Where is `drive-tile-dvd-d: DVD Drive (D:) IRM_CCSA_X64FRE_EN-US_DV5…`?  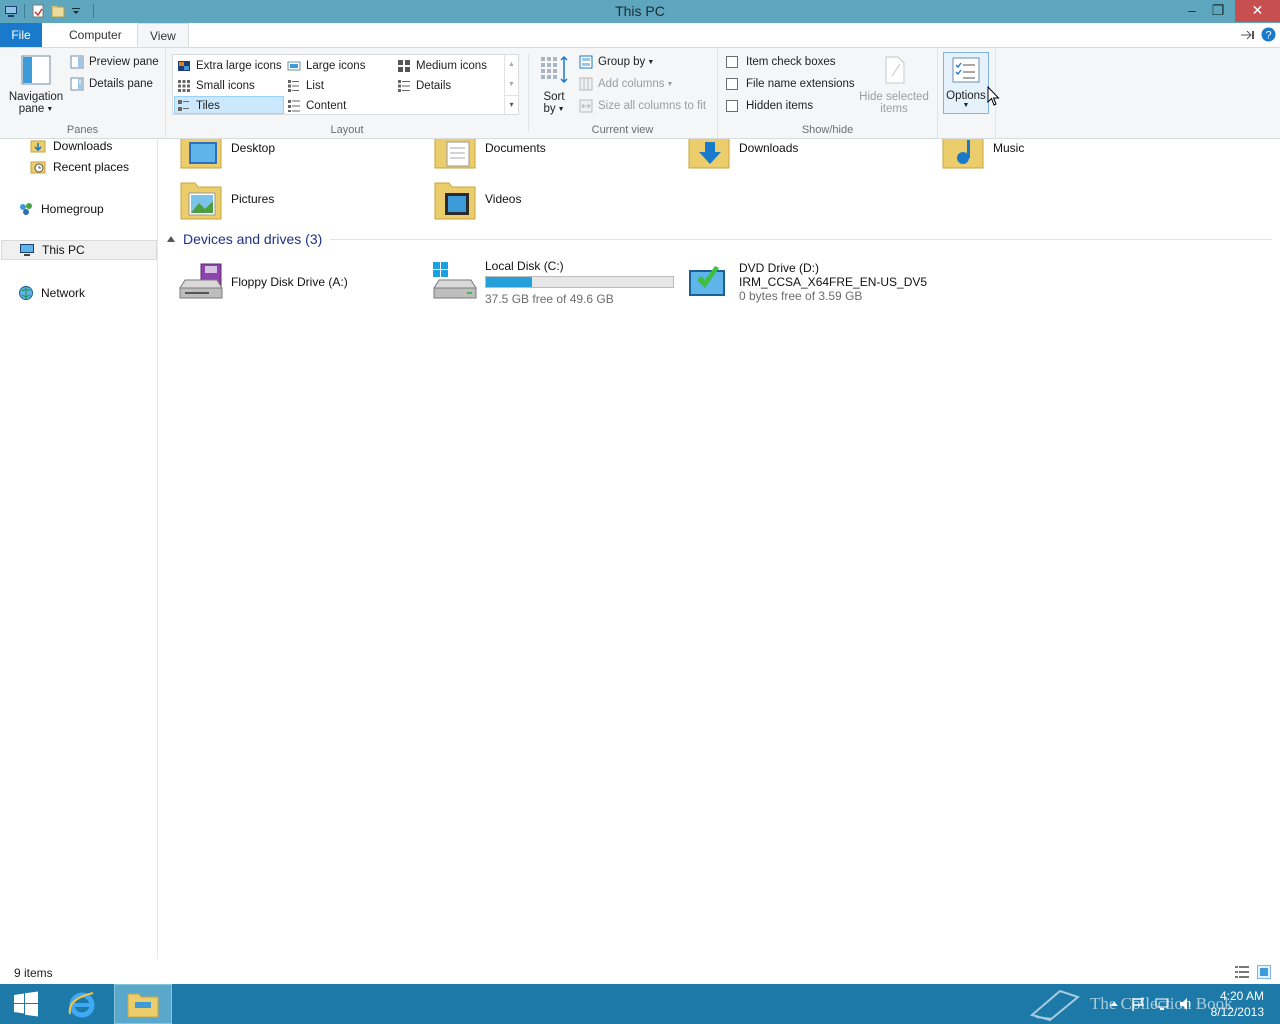
drive-tile-dvd-d: DVD Drive (D:) IRM_CCSA_X64FRE_EN-US_DV5… is located at coordinates (806, 282).